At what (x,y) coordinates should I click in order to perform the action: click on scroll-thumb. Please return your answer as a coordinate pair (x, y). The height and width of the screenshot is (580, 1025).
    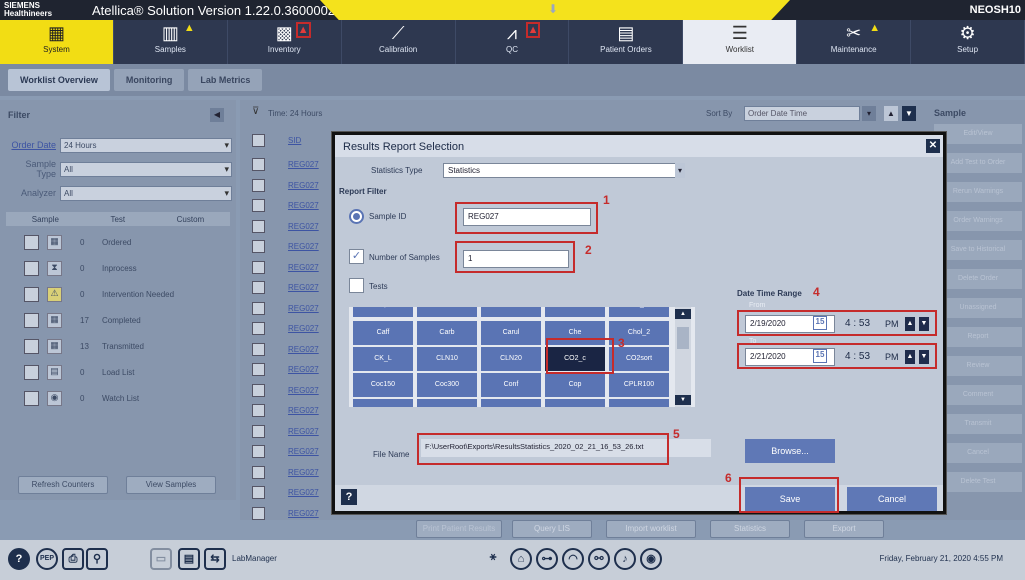
    Looking at the image, I should click on (683, 338).